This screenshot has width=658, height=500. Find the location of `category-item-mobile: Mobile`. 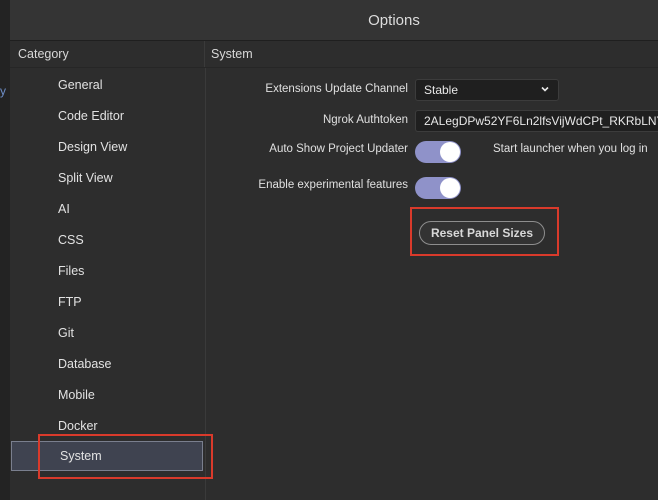

category-item-mobile: Mobile is located at coordinates (107, 395).